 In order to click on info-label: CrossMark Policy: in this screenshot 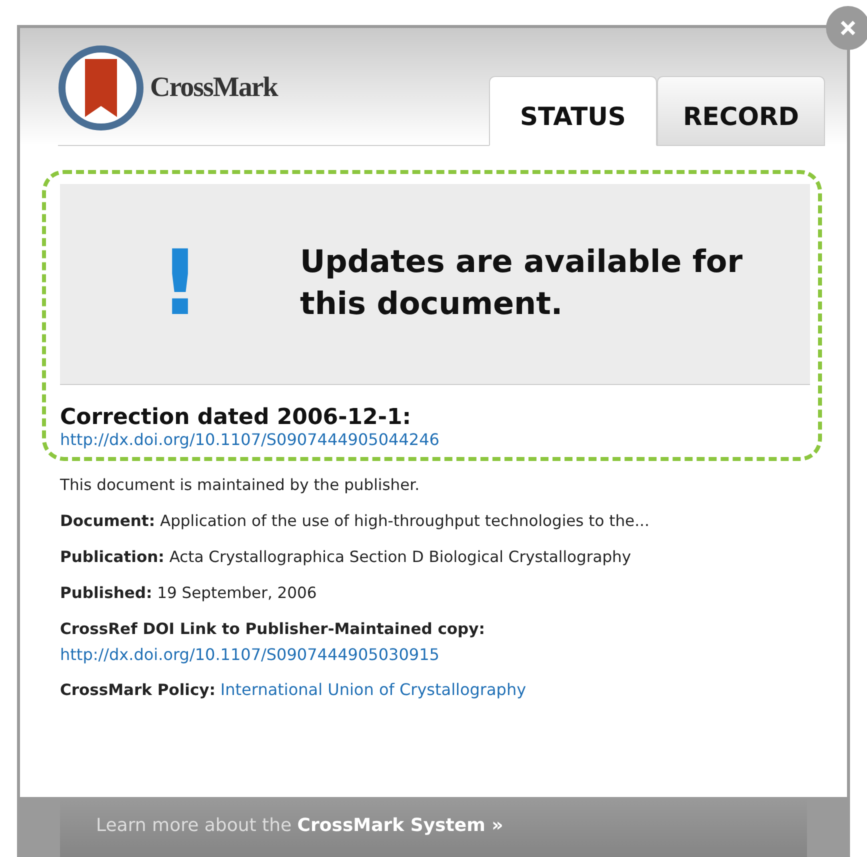, I will do `click(138, 690)`.